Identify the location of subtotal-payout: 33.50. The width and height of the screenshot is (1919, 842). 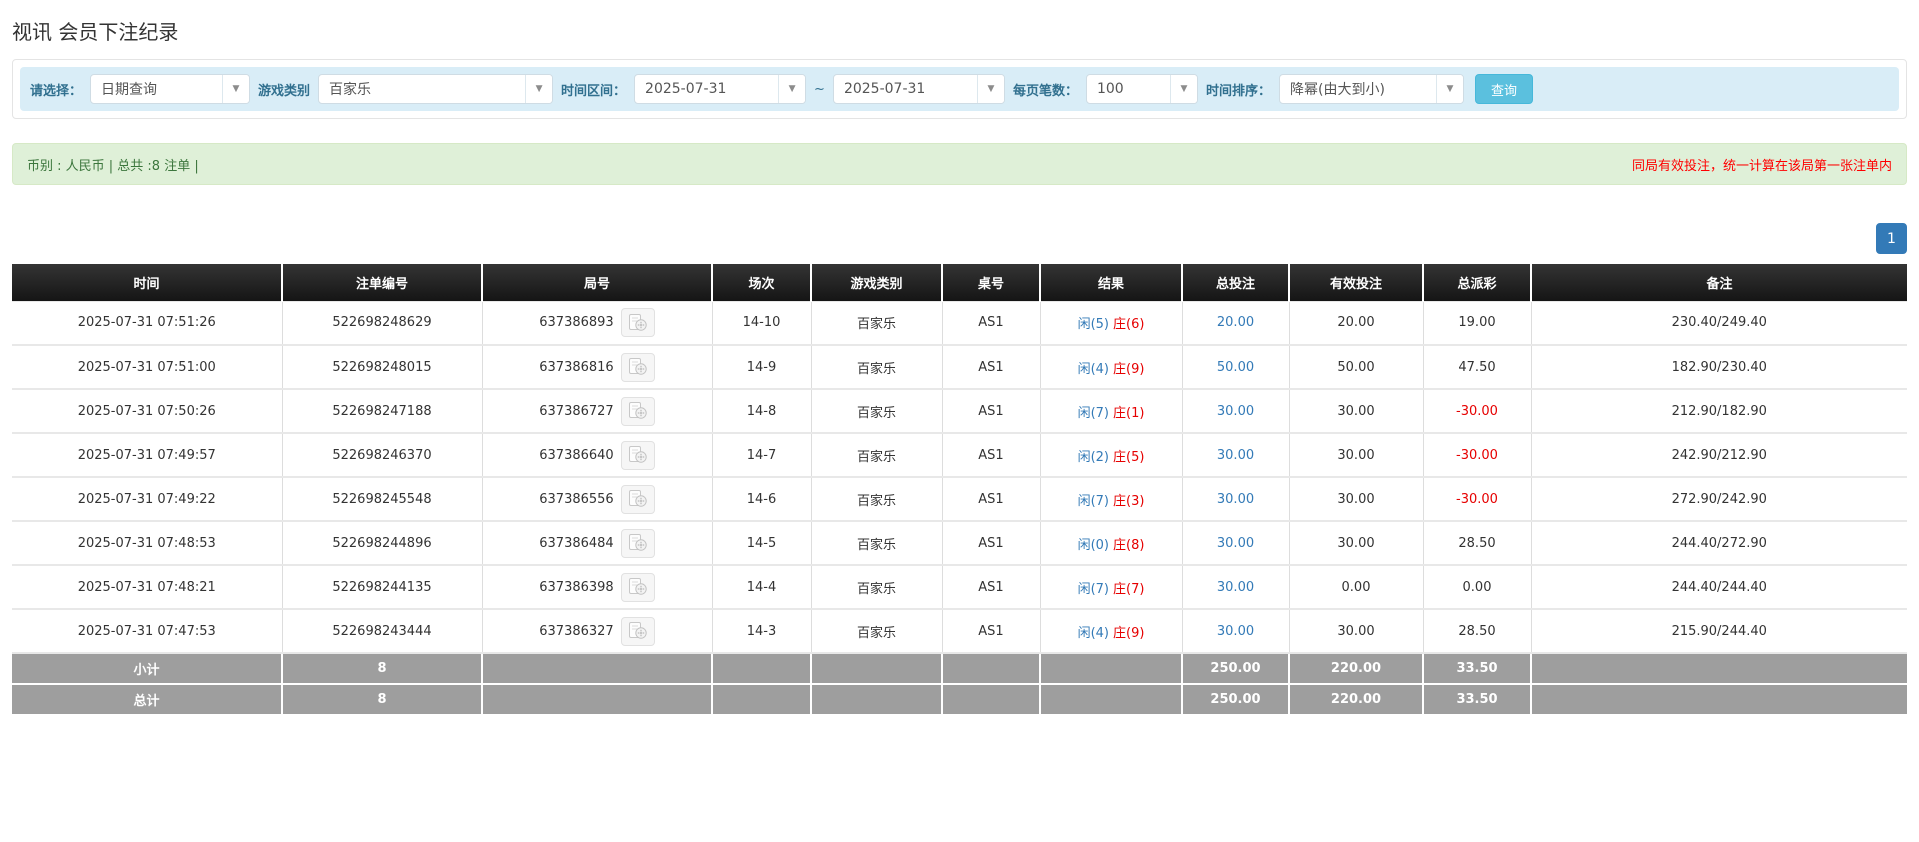
(1477, 668).